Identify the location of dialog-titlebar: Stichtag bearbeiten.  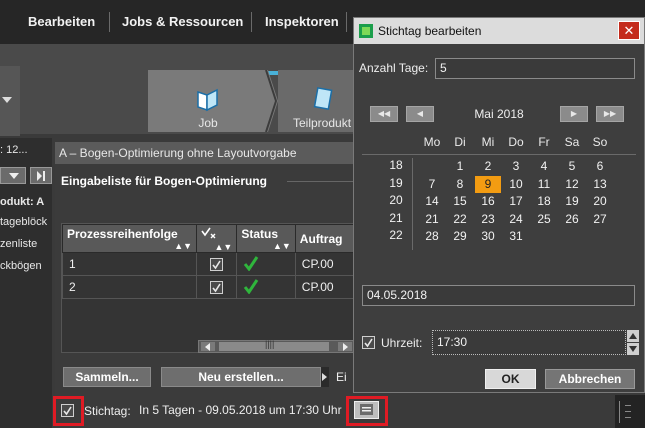
(499, 31).